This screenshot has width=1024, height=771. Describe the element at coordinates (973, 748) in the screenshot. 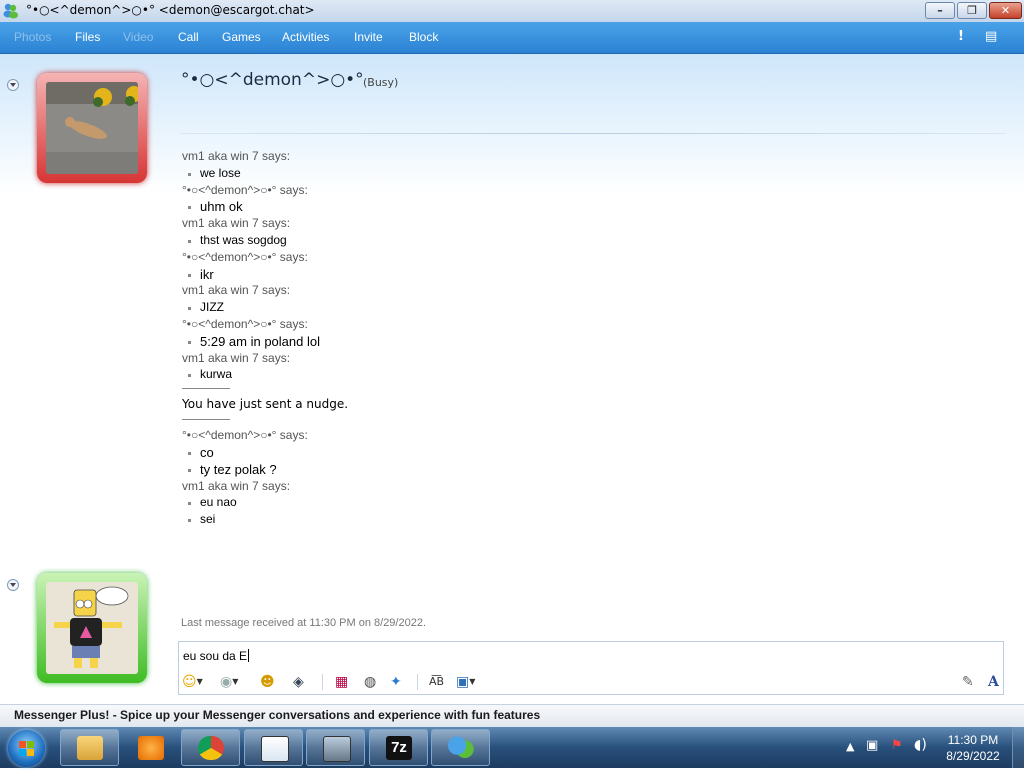

I see `system-clock: 11:30 PM 8/29/2022` at that location.